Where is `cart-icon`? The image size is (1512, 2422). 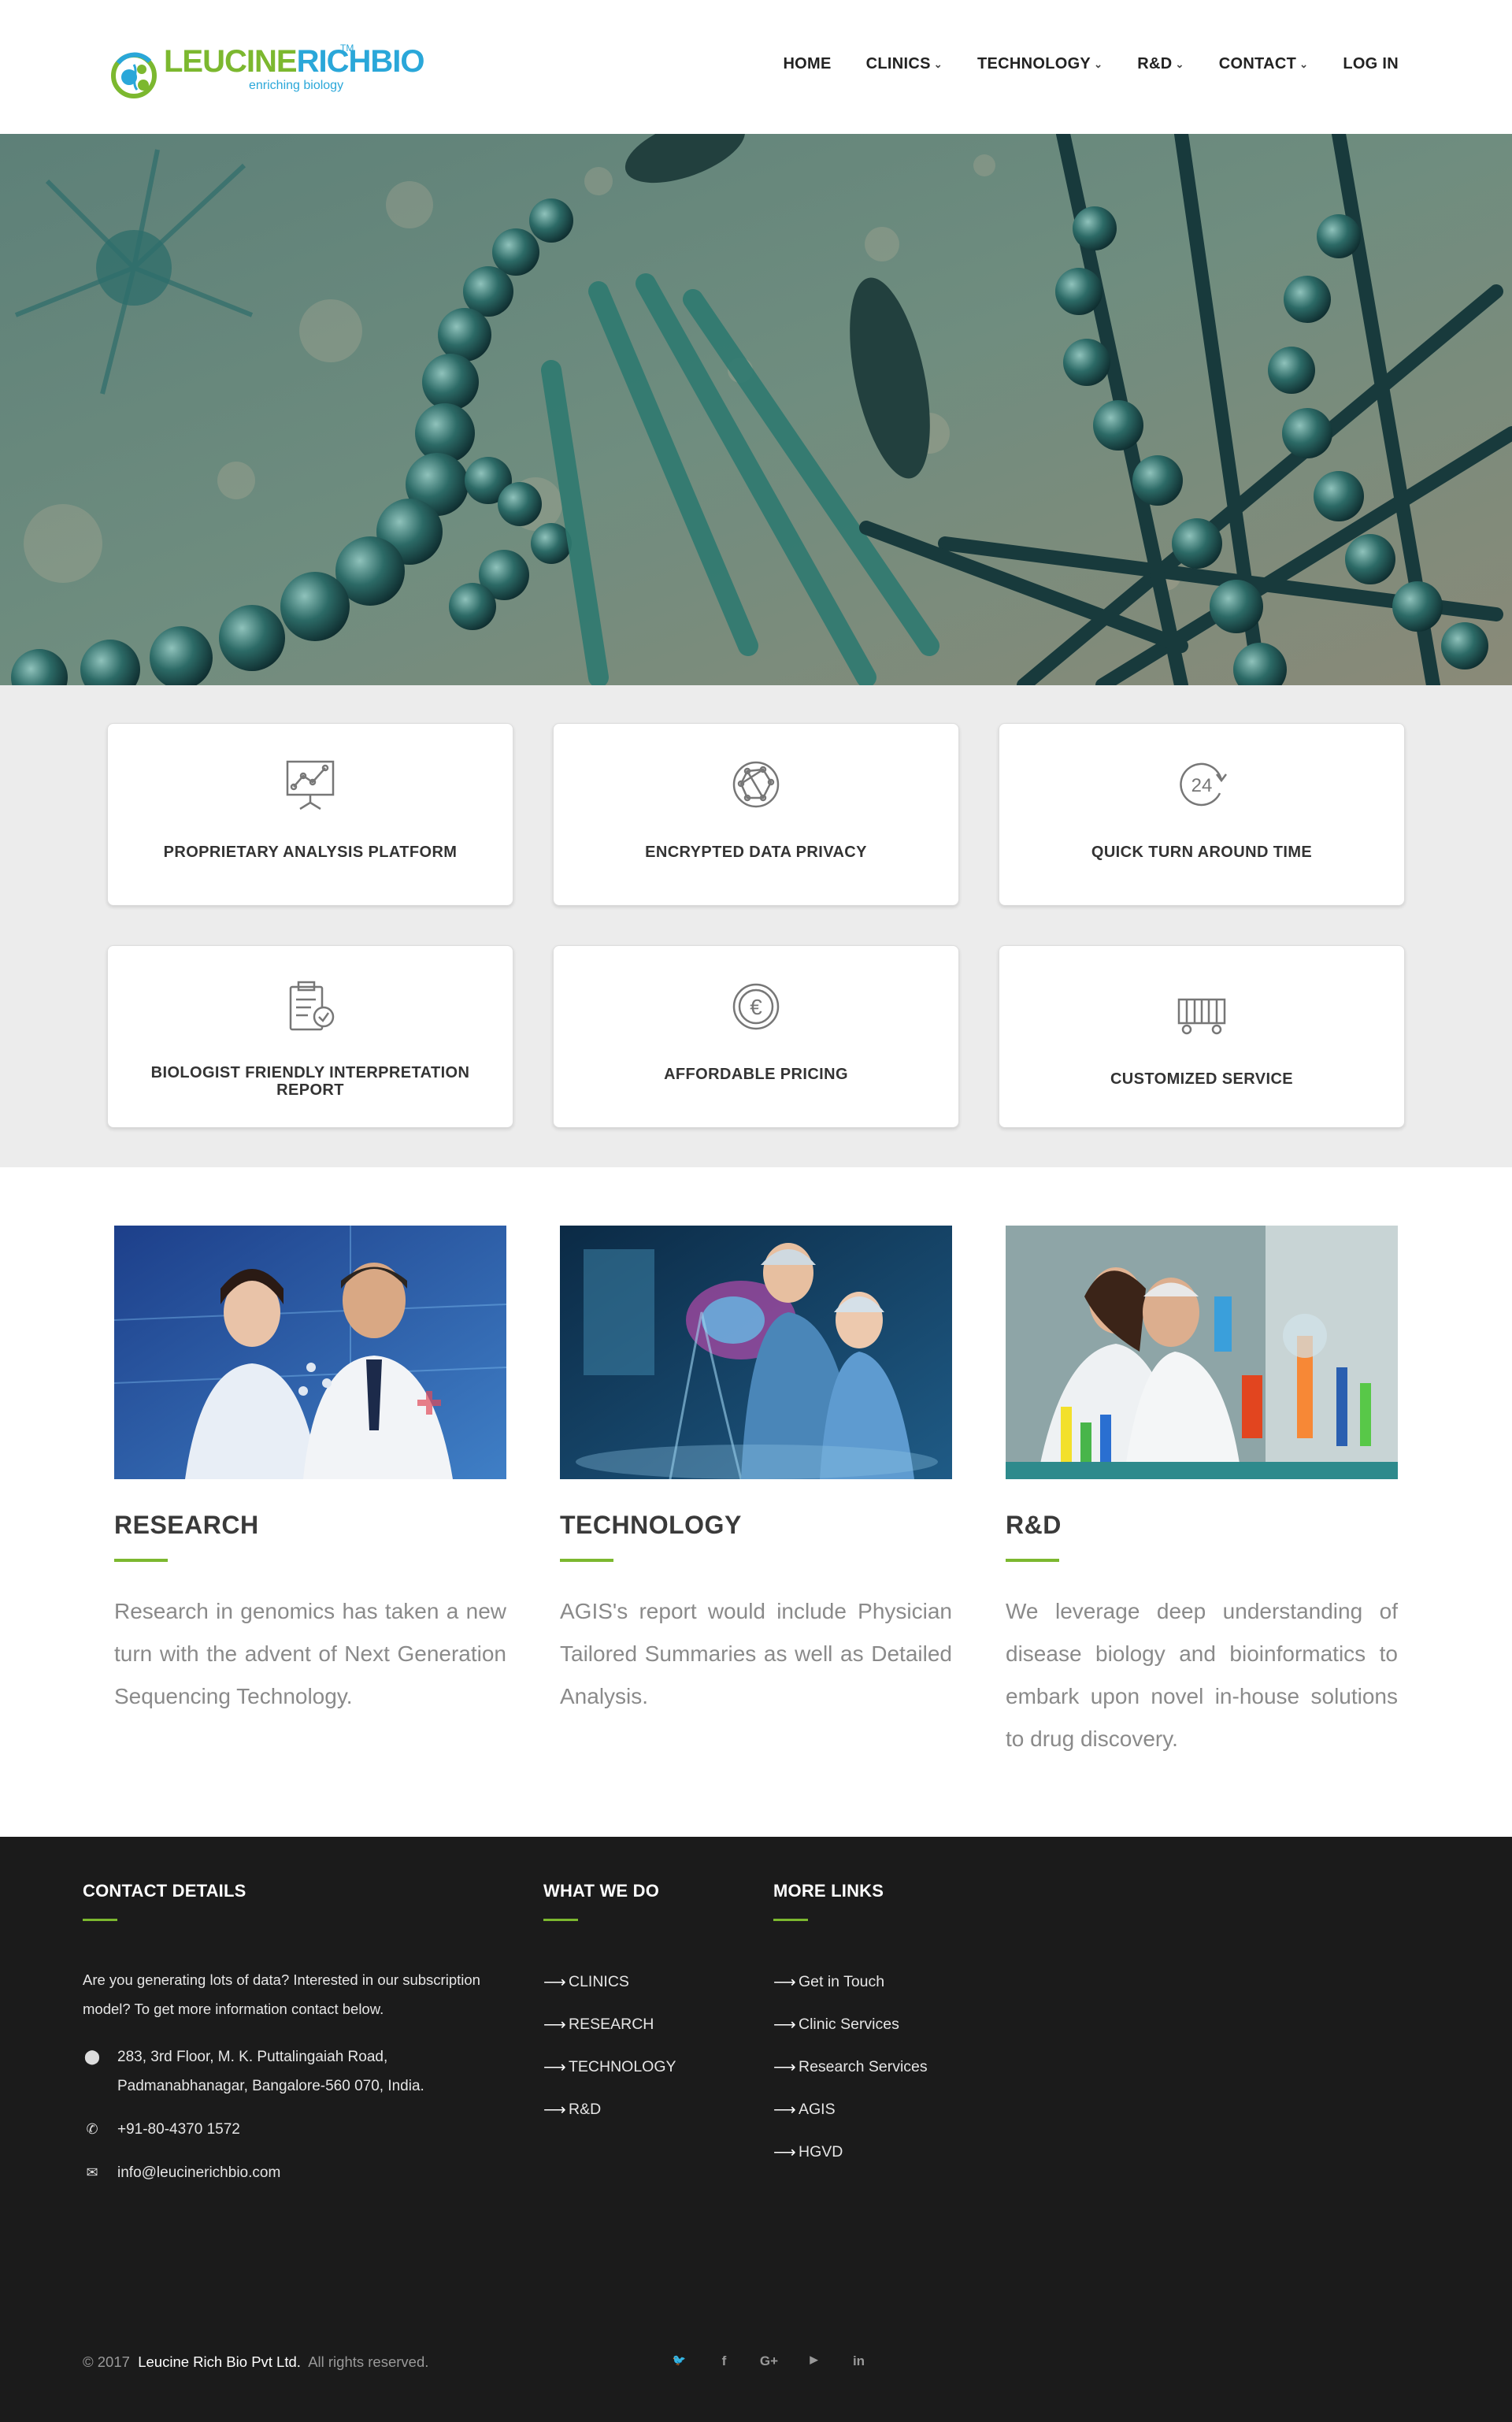
cart-icon is located at coordinates (1201, 1016).